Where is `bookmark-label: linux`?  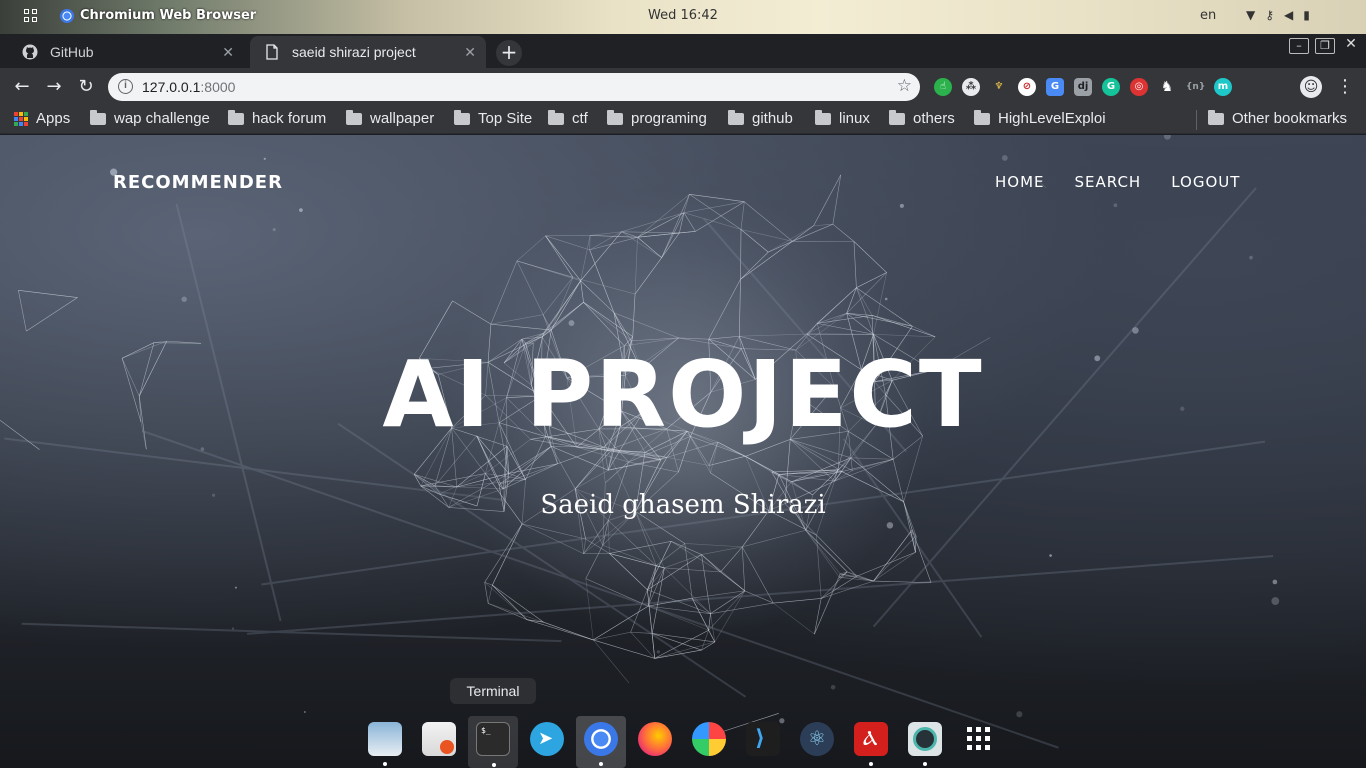
bookmark-label: linux is located at coordinates (854, 118).